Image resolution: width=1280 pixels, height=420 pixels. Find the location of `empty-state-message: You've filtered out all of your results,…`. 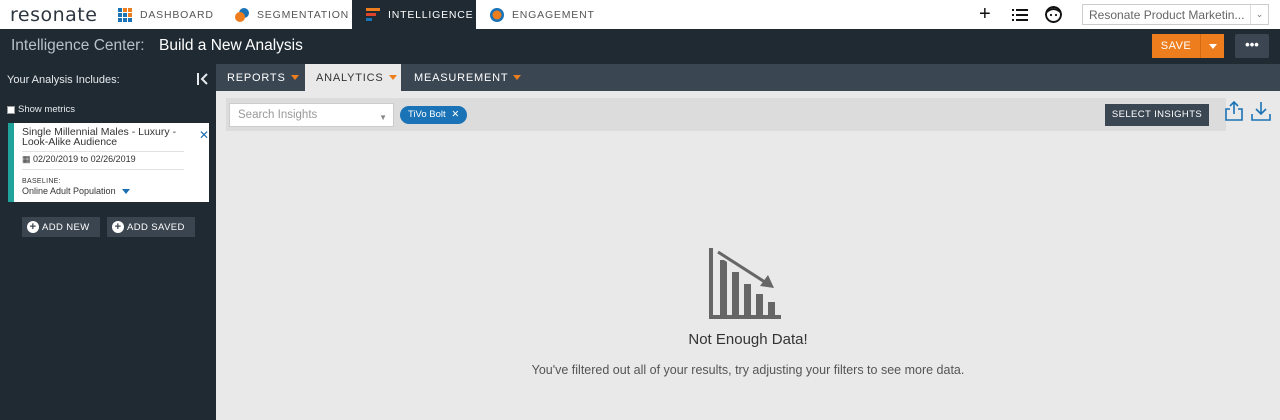

empty-state-message: You've filtered out all of your results,… is located at coordinates (748, 370).